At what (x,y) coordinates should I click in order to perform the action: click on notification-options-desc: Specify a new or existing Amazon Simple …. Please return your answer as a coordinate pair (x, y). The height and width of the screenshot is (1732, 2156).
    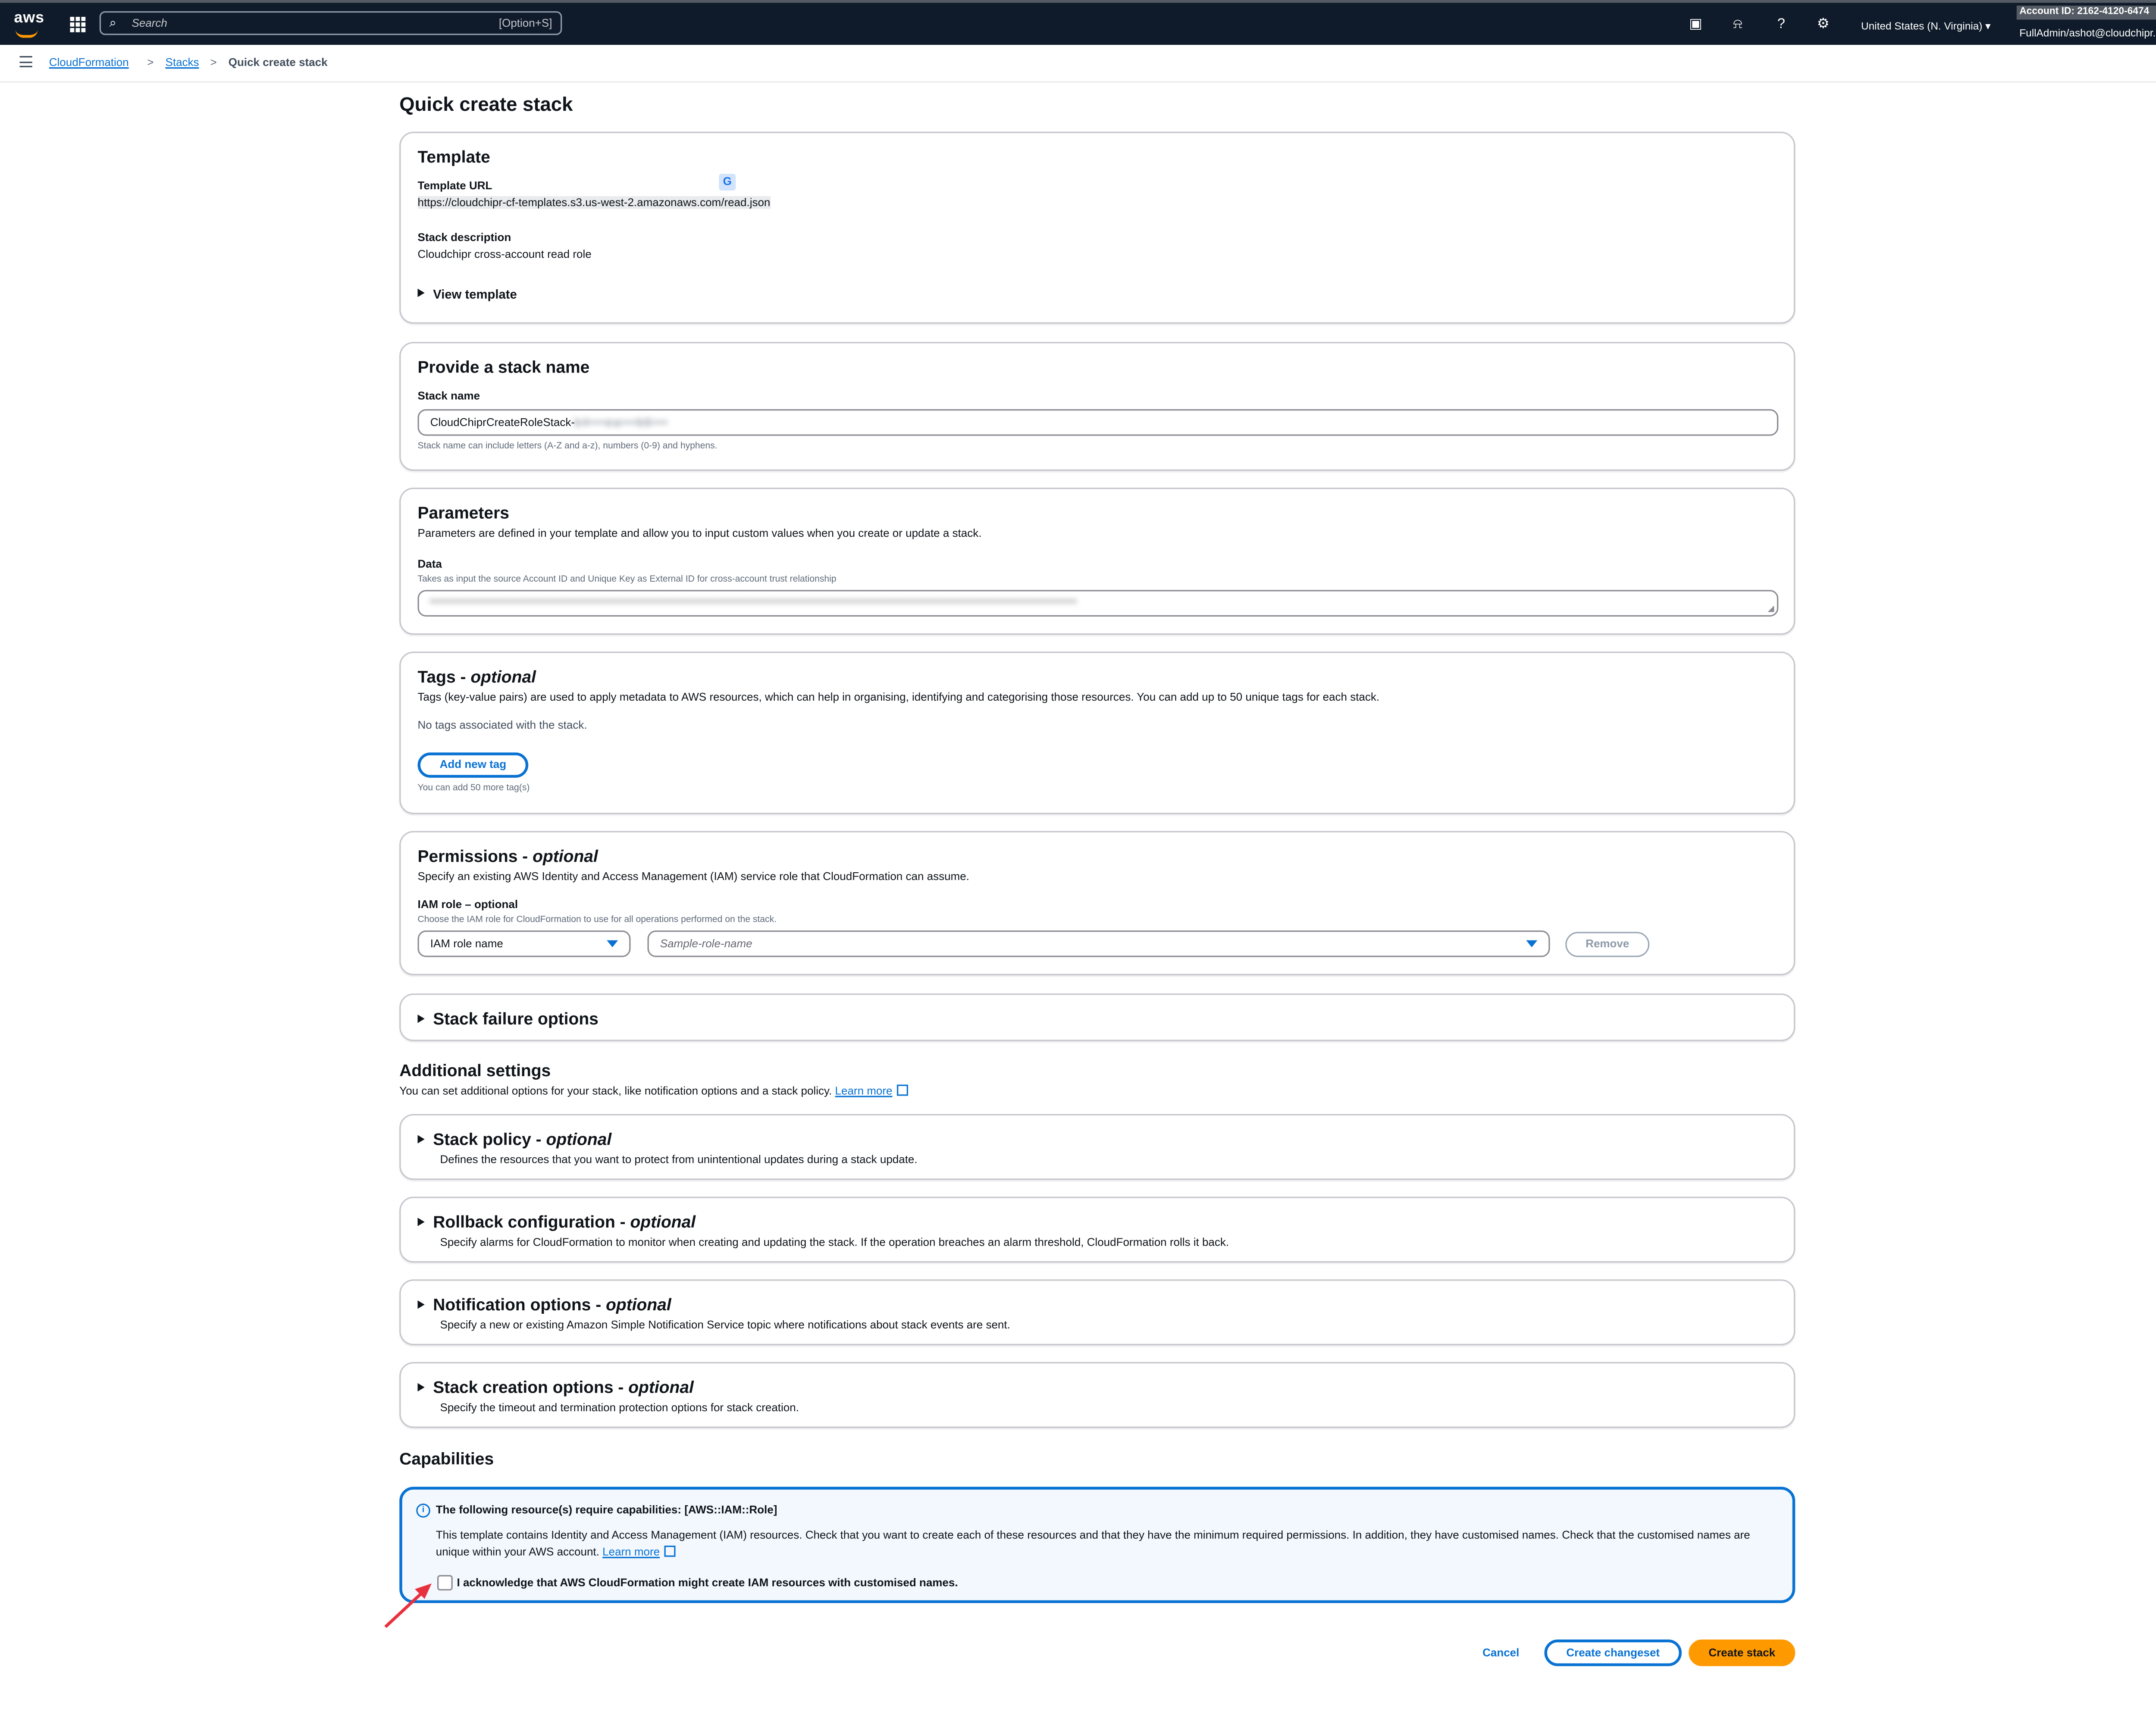
    Looking at the image, I should click on (725, 1325).